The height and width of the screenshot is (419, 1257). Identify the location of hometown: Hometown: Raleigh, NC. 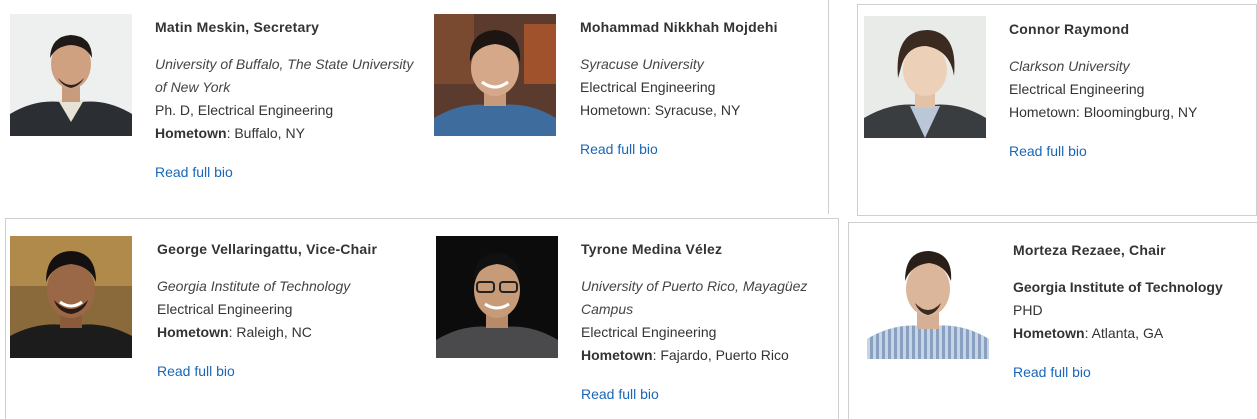
(234, 332).